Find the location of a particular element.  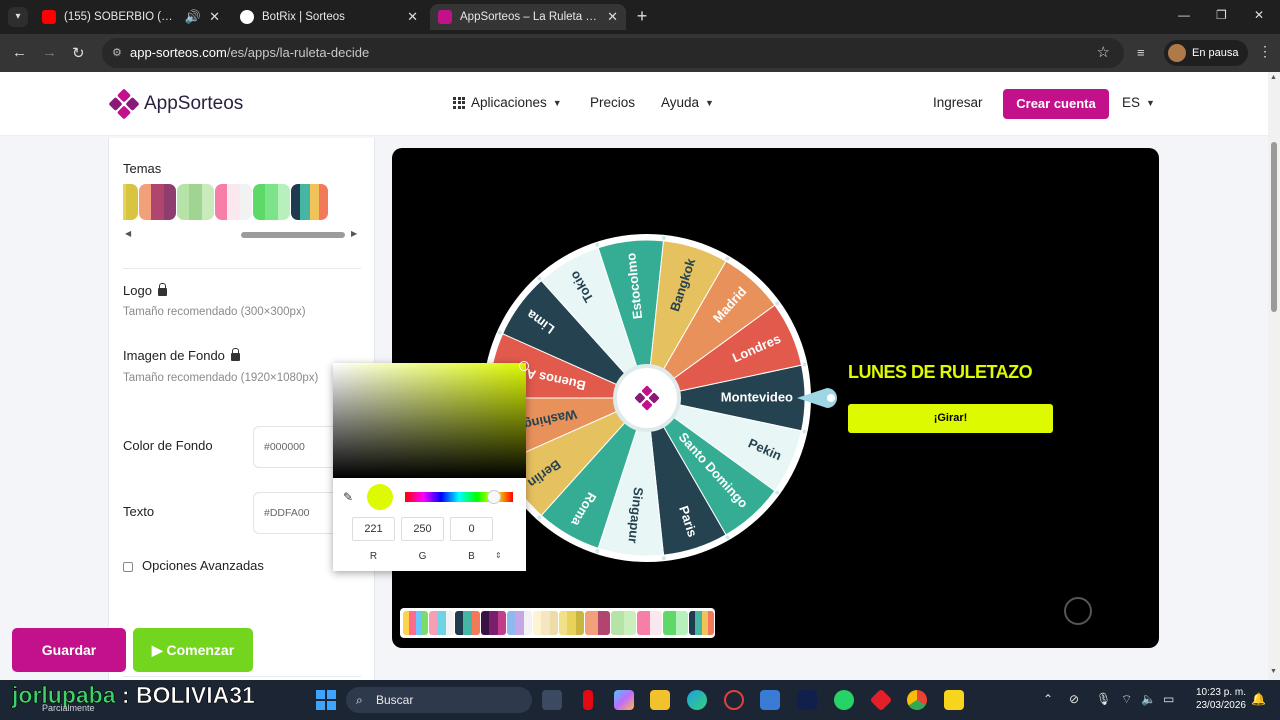

create-account-button: Crear cuenta is located at coordinates (1056, 104).